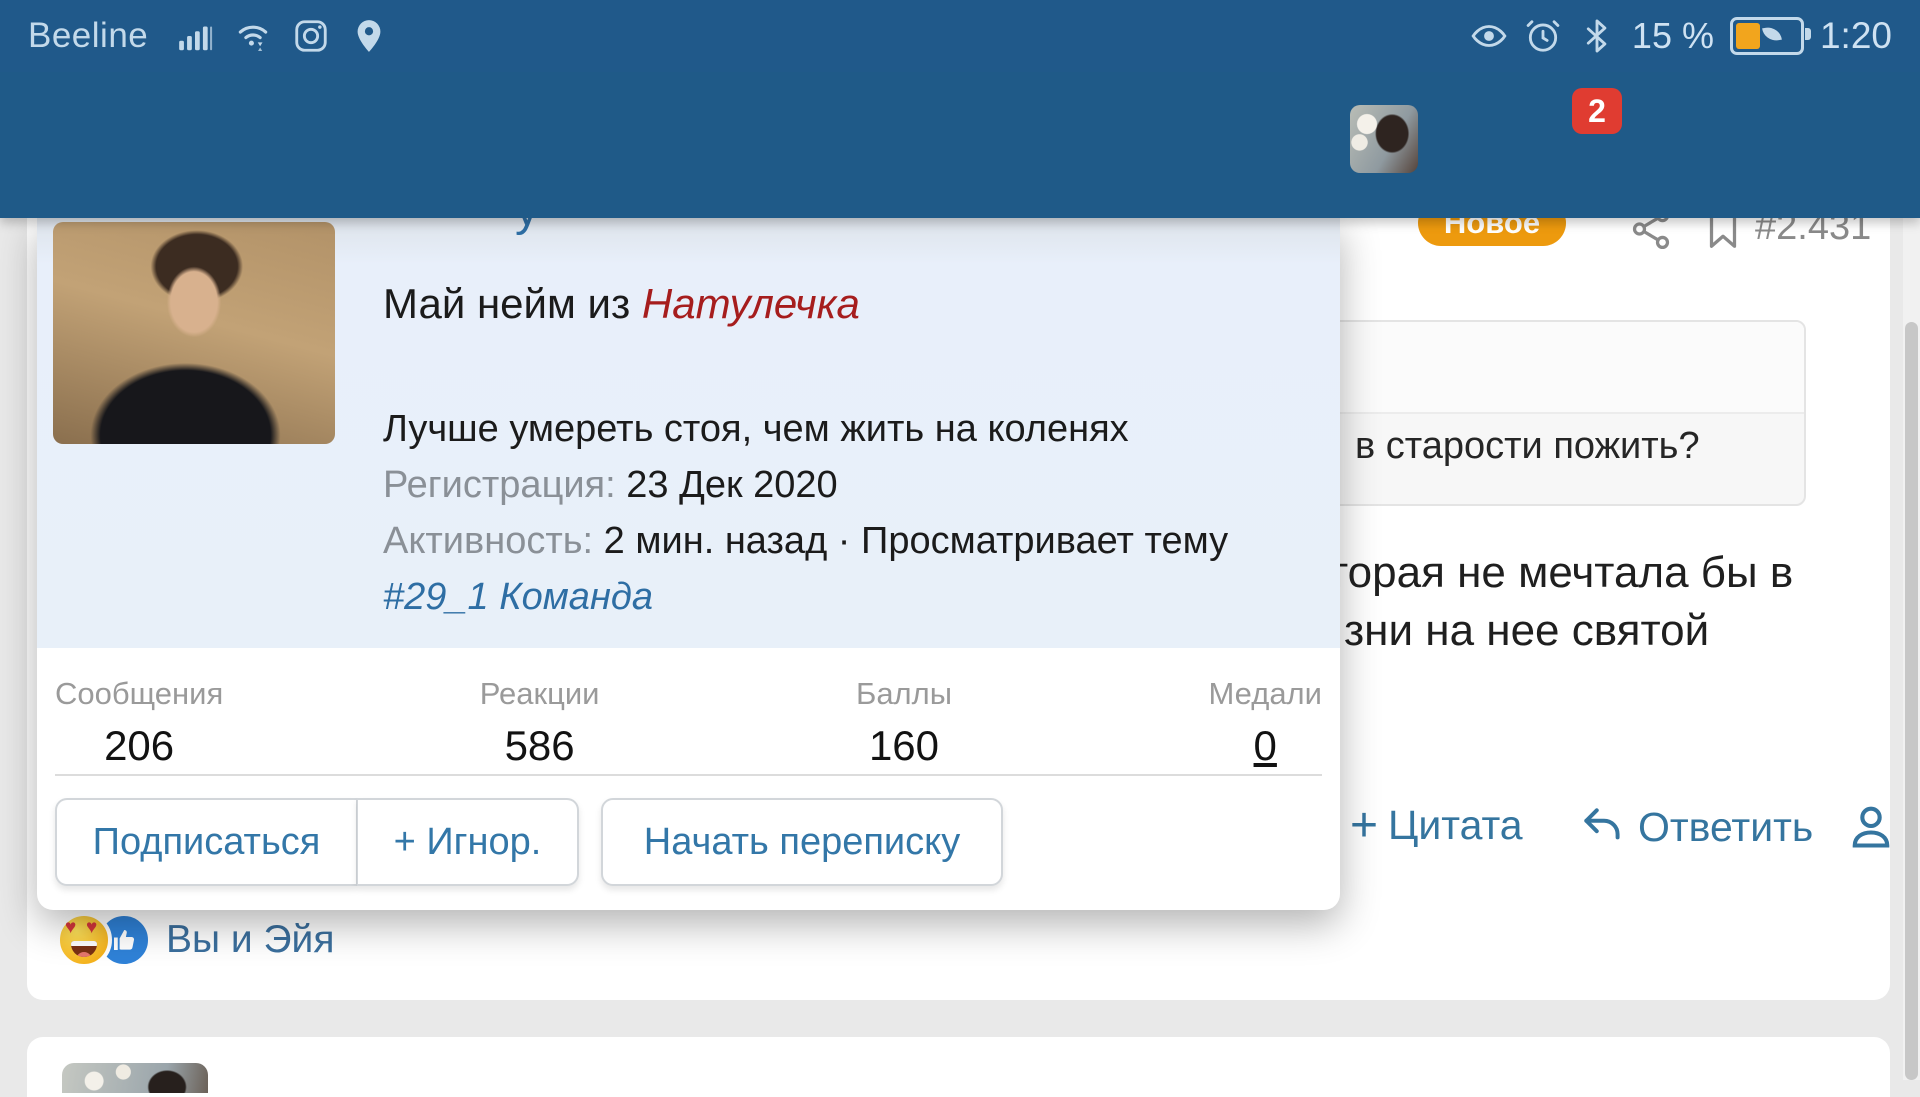 This screenshot has height=1097, width=1920. What do you see at coordinates (802, 842) in the screenshot?
I see `start-conversation-button: Начать переписку` at bounding box center [802, 842].